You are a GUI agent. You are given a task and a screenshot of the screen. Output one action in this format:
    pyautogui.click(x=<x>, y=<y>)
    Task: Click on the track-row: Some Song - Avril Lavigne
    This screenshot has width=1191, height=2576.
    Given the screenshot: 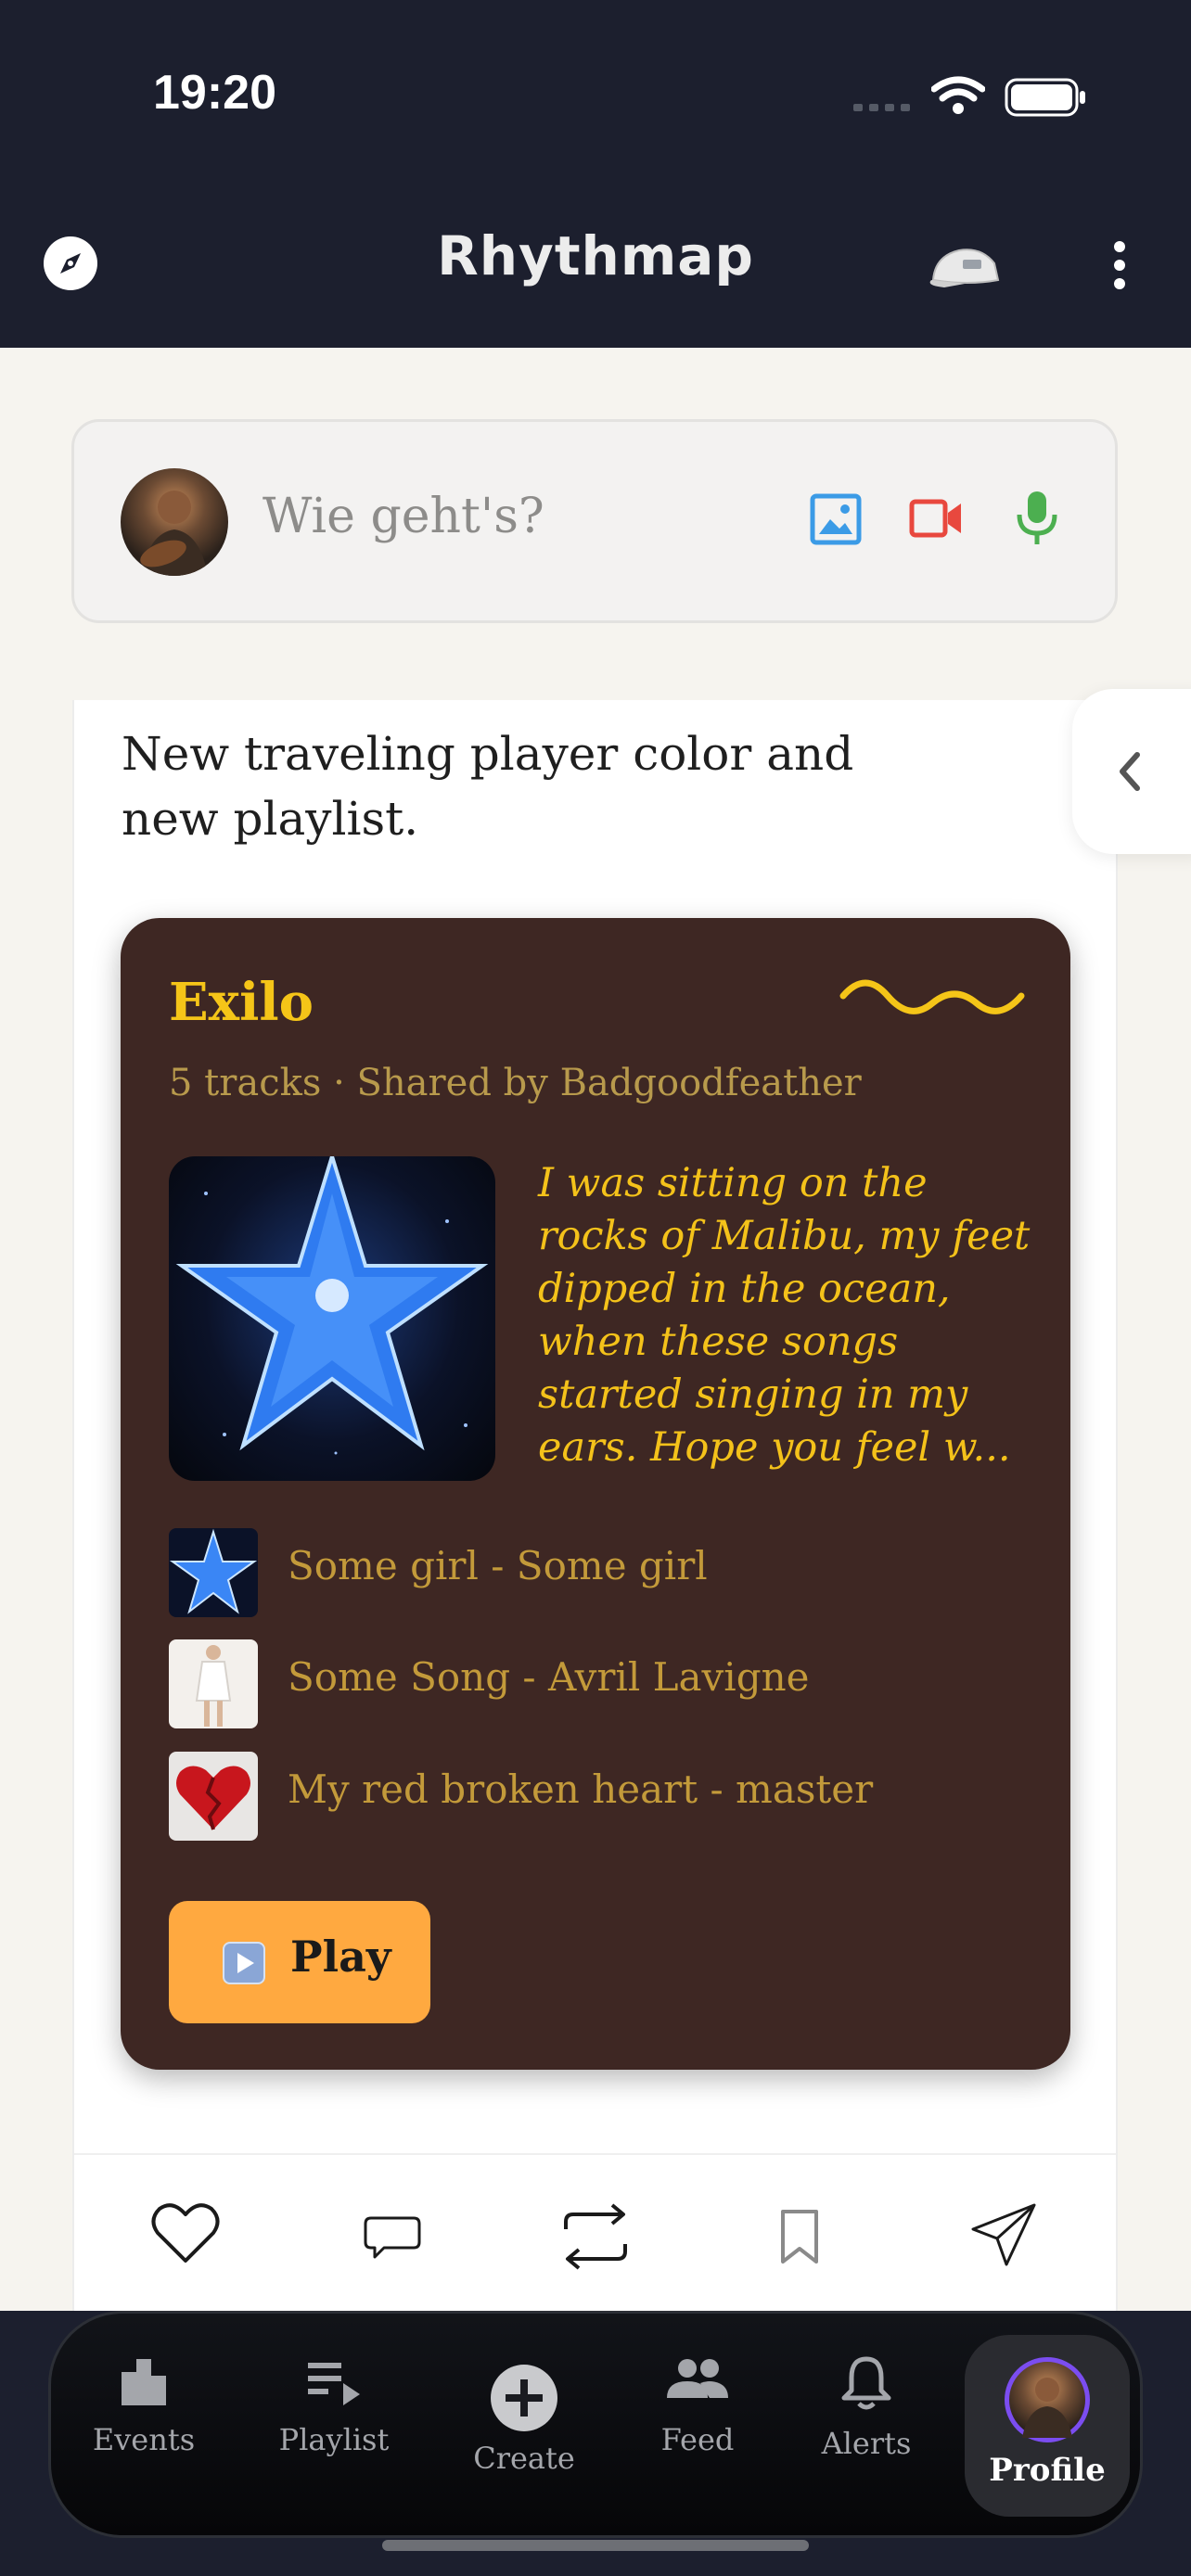 What is the action you would take?
    pyautogui.click(x=586, y=1684)
    